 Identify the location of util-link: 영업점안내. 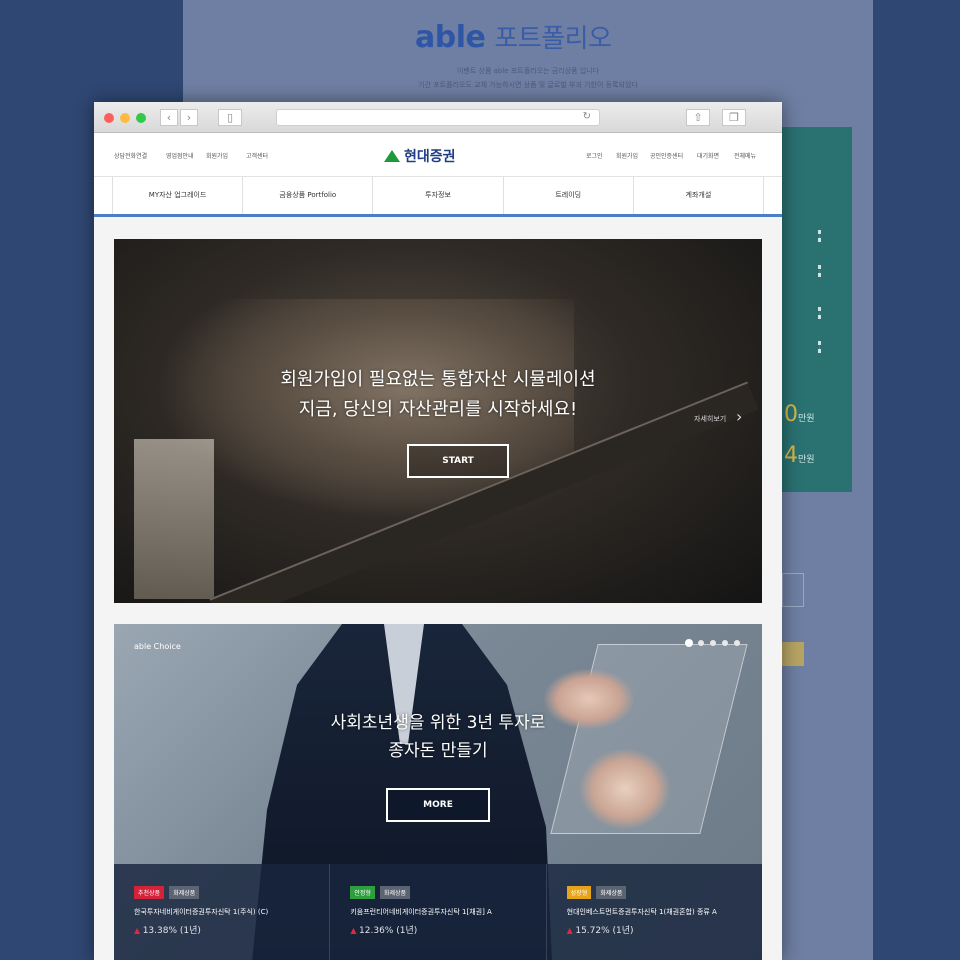
(180, 155).